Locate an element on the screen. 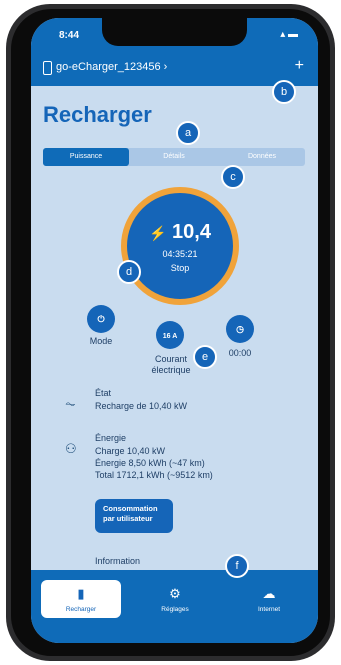 The image size is (341, 665). mode-label: Mode is located at coordinates (101, 341).